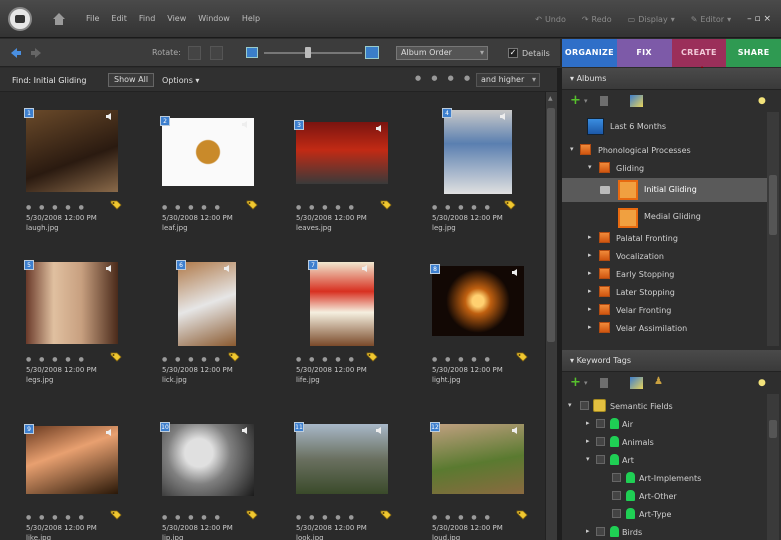 This screenshot has height=540, width=781. What do you see at coordinates (180, 80) in the screenshot?
I see `options-menu: Options ▾` at bounding box center [180, 80].